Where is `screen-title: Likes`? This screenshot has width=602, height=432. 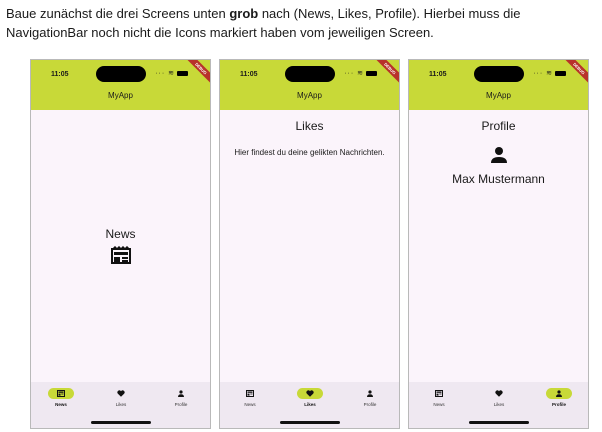 screen-title: Likes is located at coordinates (309, 126).